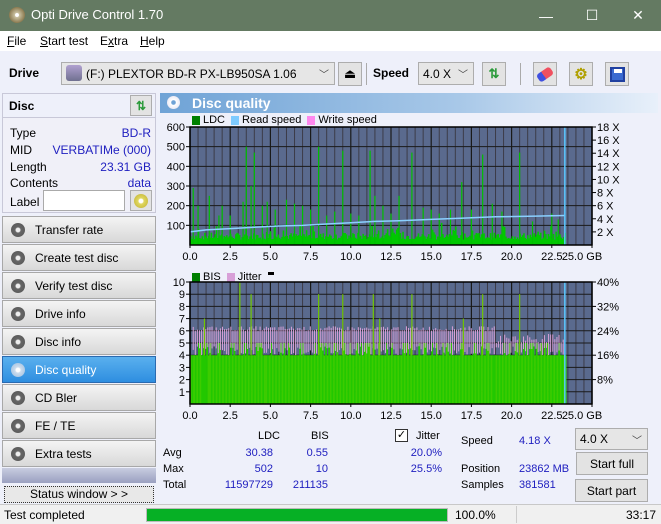 The width and height of the screenshot is (661, 524). Describe the element at coordinates (270, 416) in the screenshot. I see `x-tick-label: 5.0` at that location.